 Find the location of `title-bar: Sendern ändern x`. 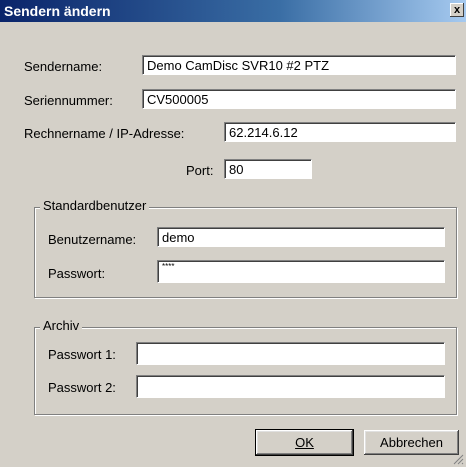

title-bar: Sendern ändern x is located at coordinates (233, 11).